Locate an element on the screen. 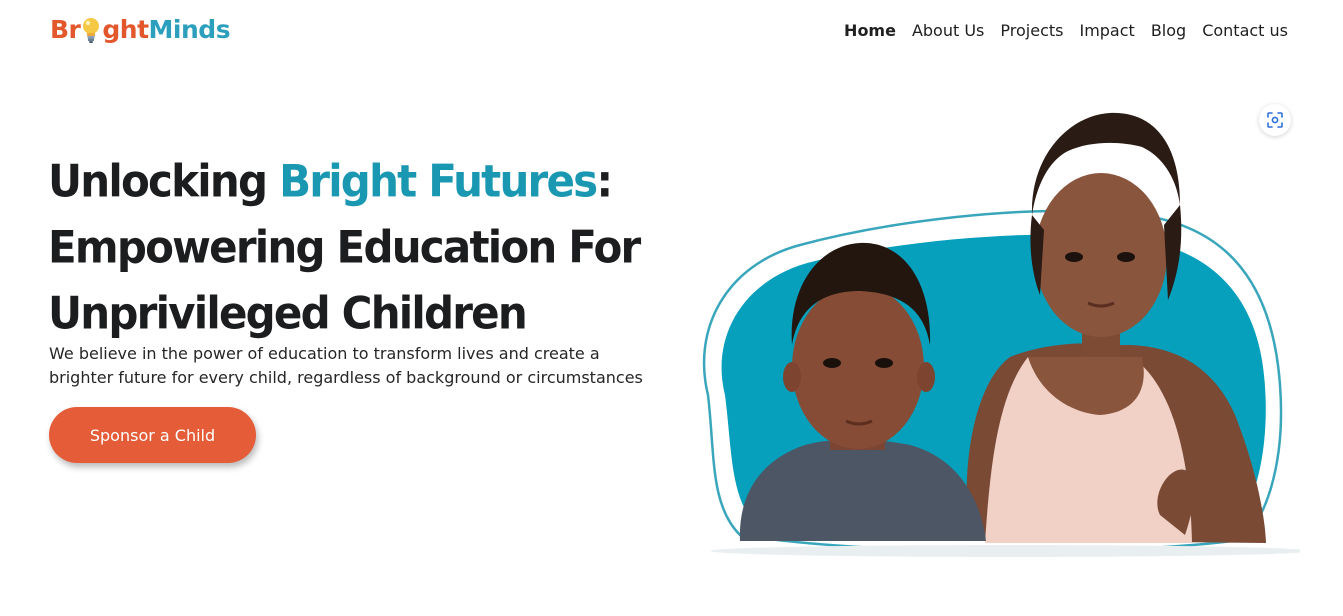  logo-bright-text: Br ght is located at coordinates (99, 29).